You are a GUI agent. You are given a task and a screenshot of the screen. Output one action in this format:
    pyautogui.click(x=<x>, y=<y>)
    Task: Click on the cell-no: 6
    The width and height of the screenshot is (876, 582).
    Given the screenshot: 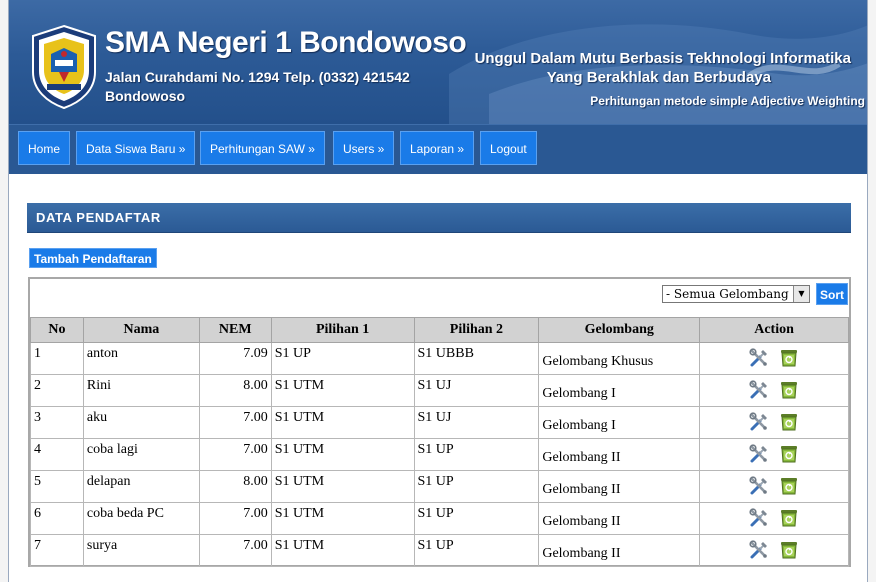 What is the action you would take?
    pyautogui.click(x=57, y=518)
    